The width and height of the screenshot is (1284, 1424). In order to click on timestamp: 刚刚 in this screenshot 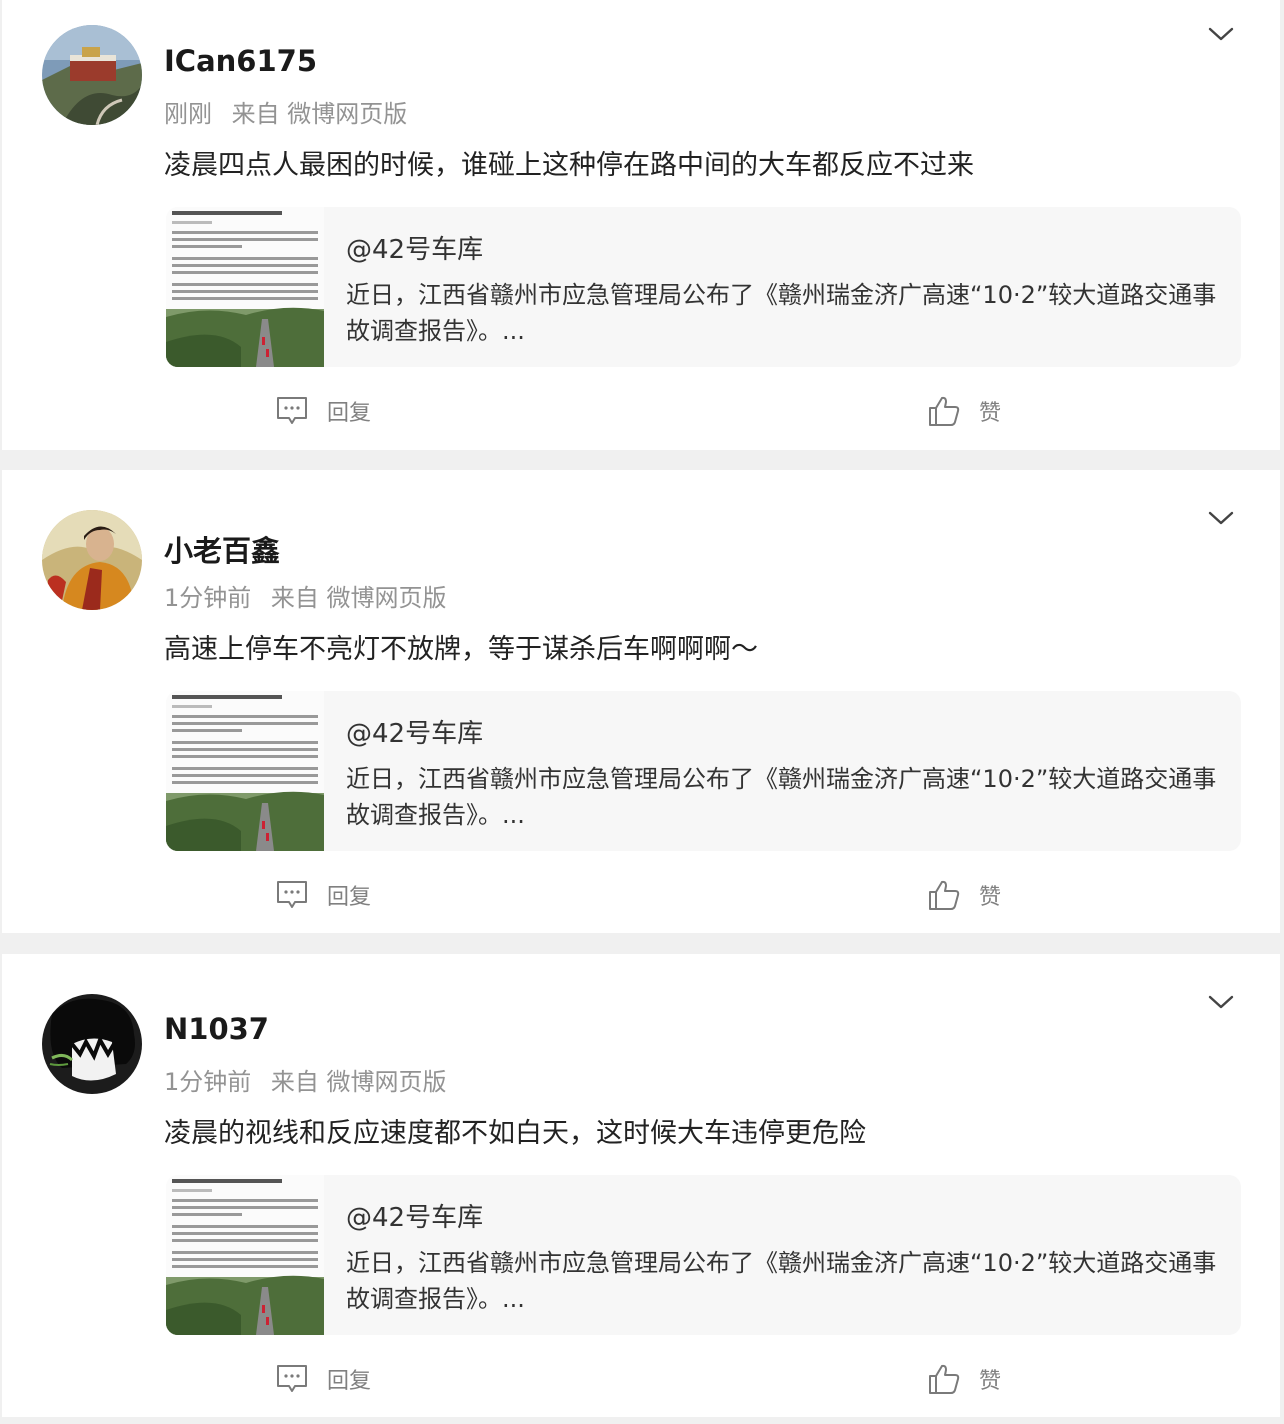, I will do `click(188, 114)`.